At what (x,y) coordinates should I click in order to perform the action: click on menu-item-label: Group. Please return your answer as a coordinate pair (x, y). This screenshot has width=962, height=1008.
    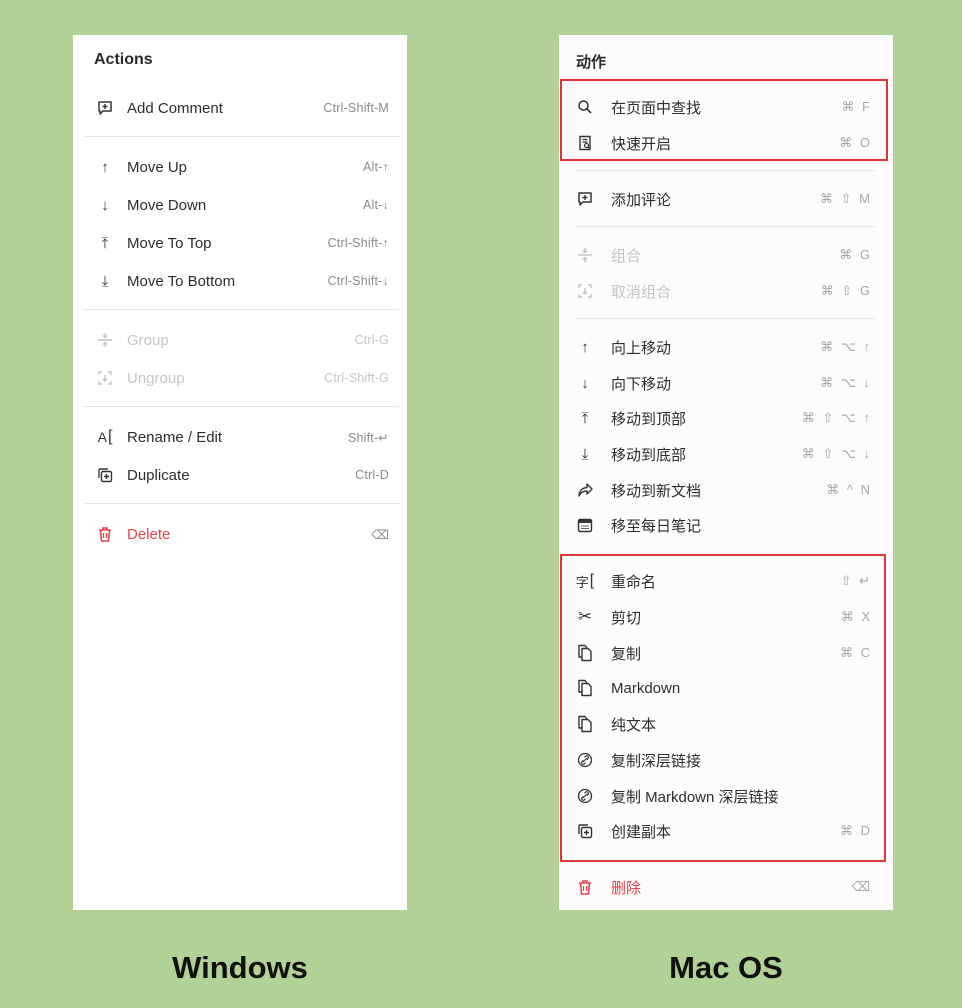
    Looking at the image, I should click on (148, 340).